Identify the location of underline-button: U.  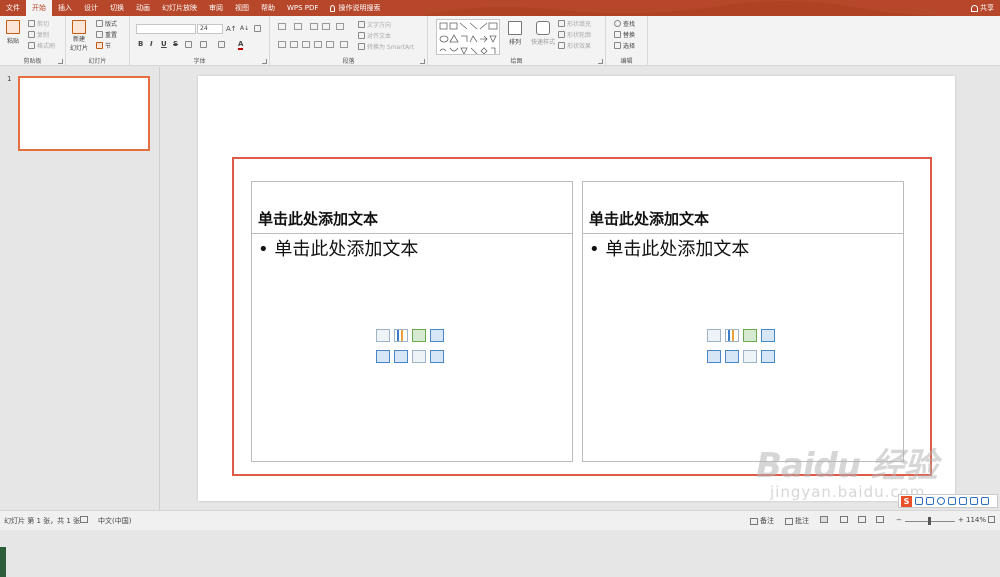
(164, 44).